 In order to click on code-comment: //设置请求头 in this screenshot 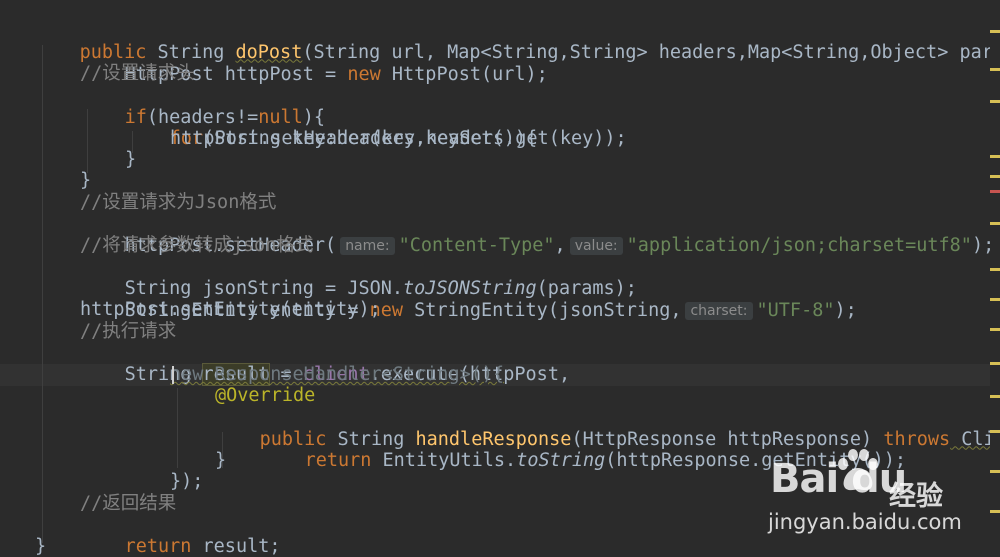, I will do `click(137, 73)`.